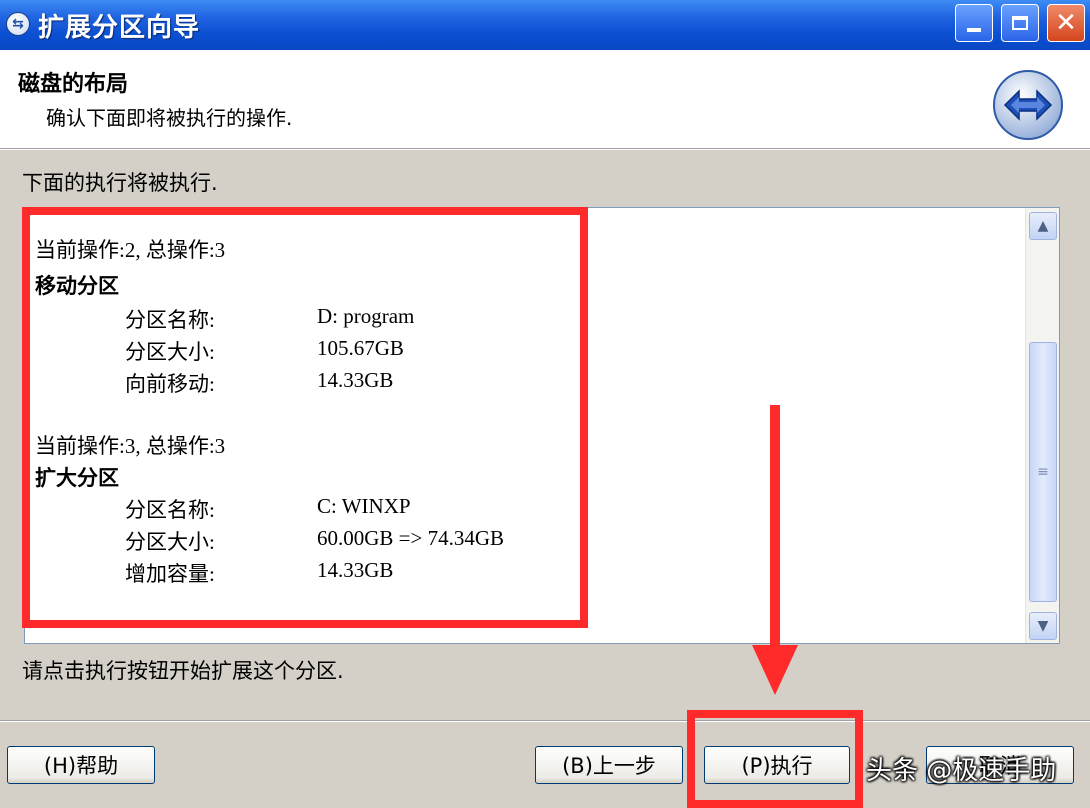 The height and width of the screenshot is (808, 1090). What do you see at coordinates (775, 550) in the screenshot?
I see `red-arrow-icon` at bounding box center [775, 550].